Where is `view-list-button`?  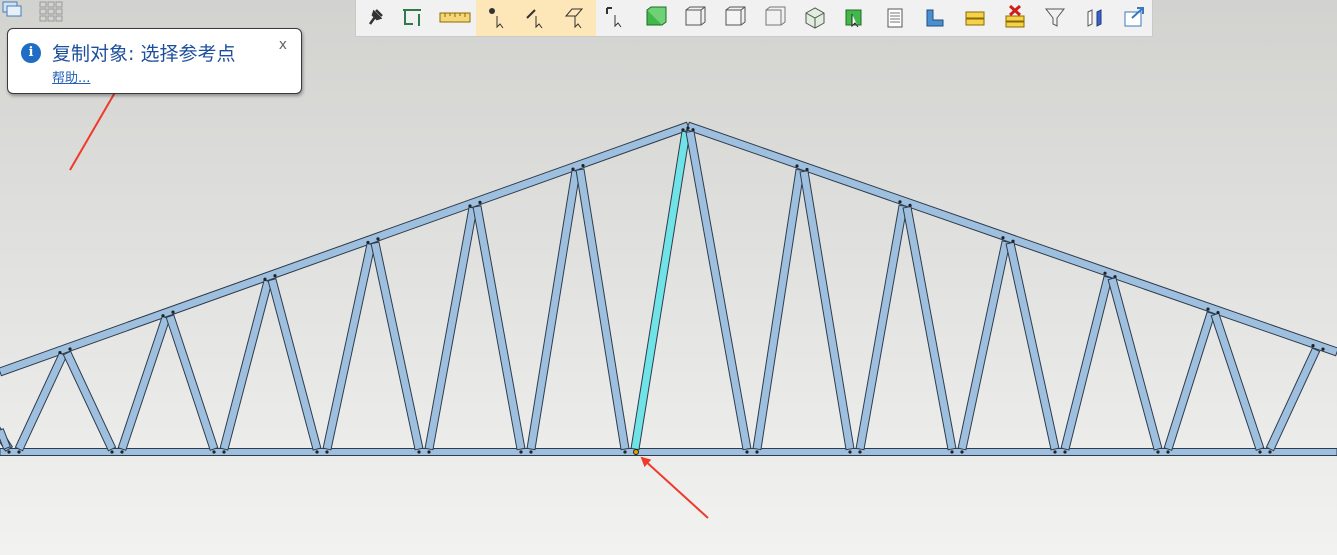 view-list-button is located at coordinates (14, 13).